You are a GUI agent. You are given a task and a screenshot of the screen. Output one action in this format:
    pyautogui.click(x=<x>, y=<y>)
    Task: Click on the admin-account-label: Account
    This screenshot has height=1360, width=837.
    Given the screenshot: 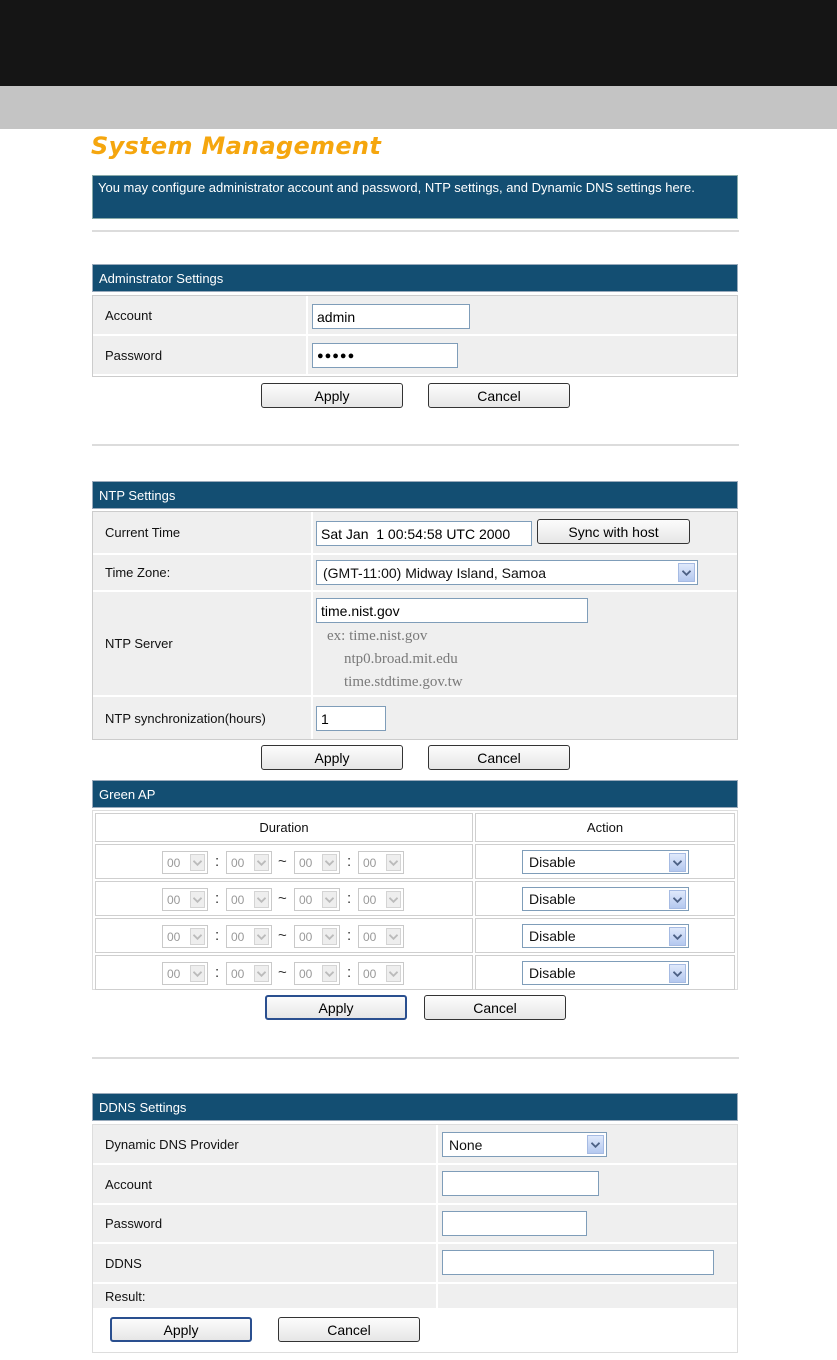 What is the action you would take?
    pyautogui.click(x=200, y=315)
    